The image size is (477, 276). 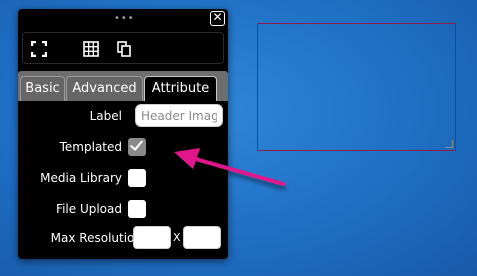 What do you see at coordinates (217, 18) in the screenshot?
I see `close-button: ✕` at bounding box center [217, 18].